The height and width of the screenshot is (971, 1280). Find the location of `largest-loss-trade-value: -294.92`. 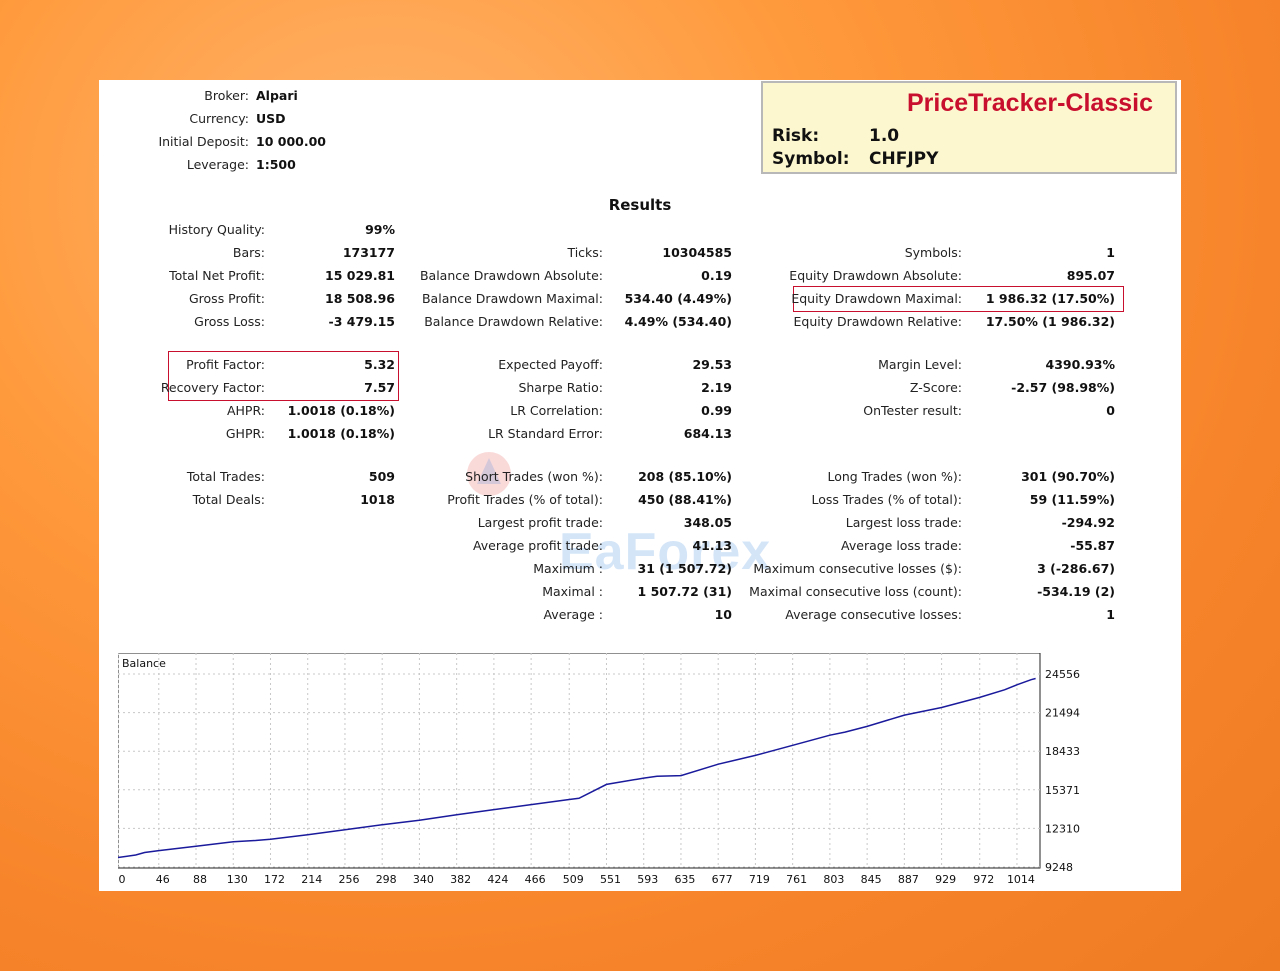

largest-loss-trade-value: -294.92 is located at coordinates (1088, 522).